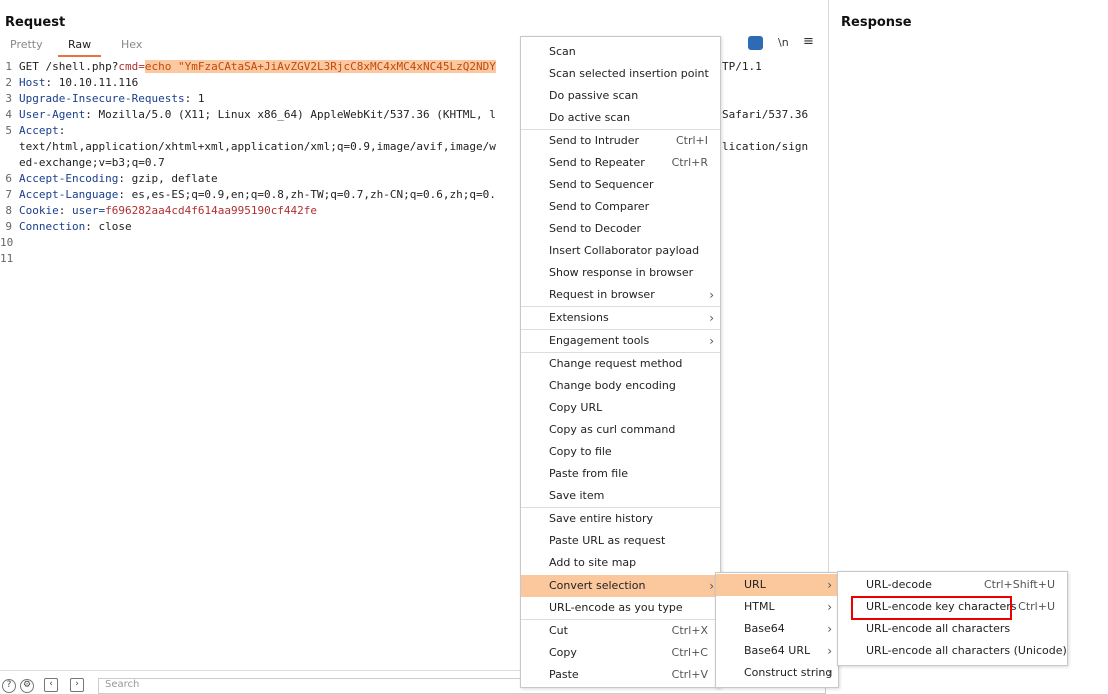  What do you see at coordinates (27, 686) in the screenshot?
I see `gear-icon: ⚙` at bounding box center [27, 686].